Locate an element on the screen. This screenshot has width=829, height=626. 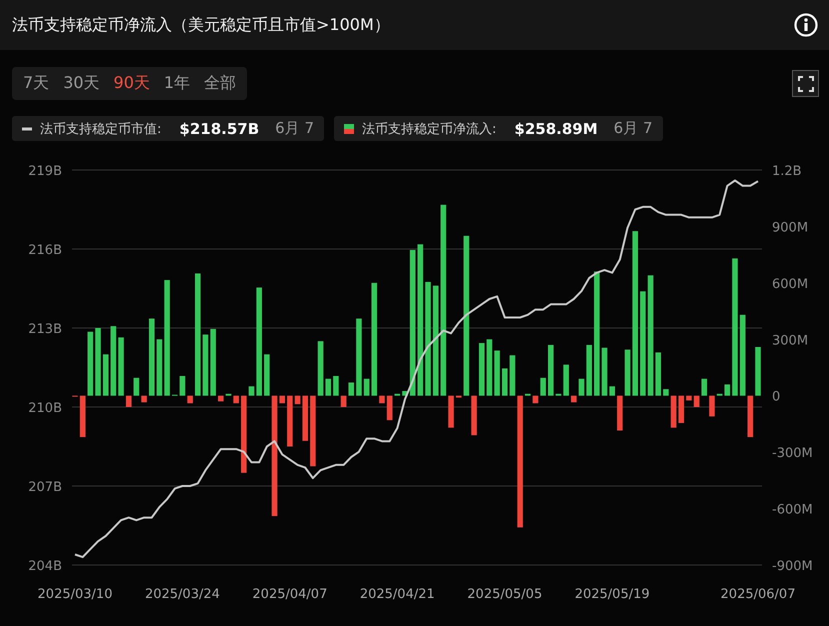
fullscreen-icon is located at coordinates (806, 84).